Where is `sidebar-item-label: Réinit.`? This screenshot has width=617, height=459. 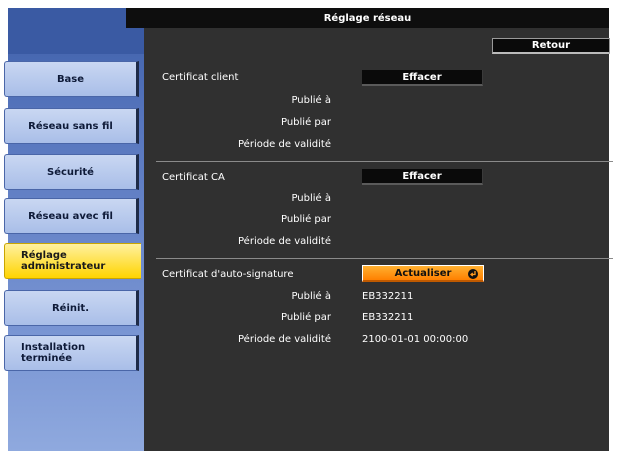 sidebar-item-label: Réinit. is located at coordinates (70, 308).